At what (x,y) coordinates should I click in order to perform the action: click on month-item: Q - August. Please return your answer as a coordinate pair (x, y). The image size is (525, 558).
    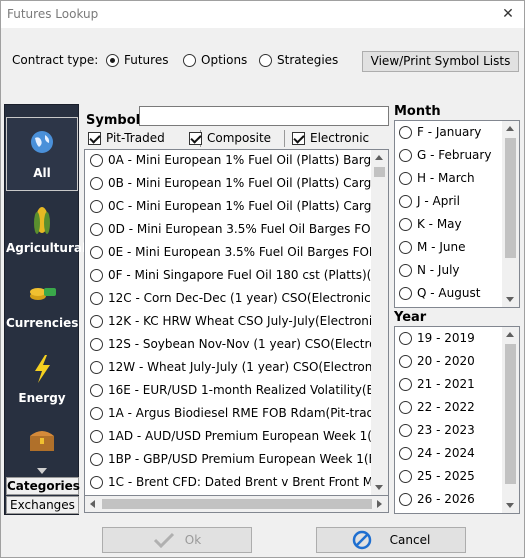
    Looking at the image, I should click on (439, 293).